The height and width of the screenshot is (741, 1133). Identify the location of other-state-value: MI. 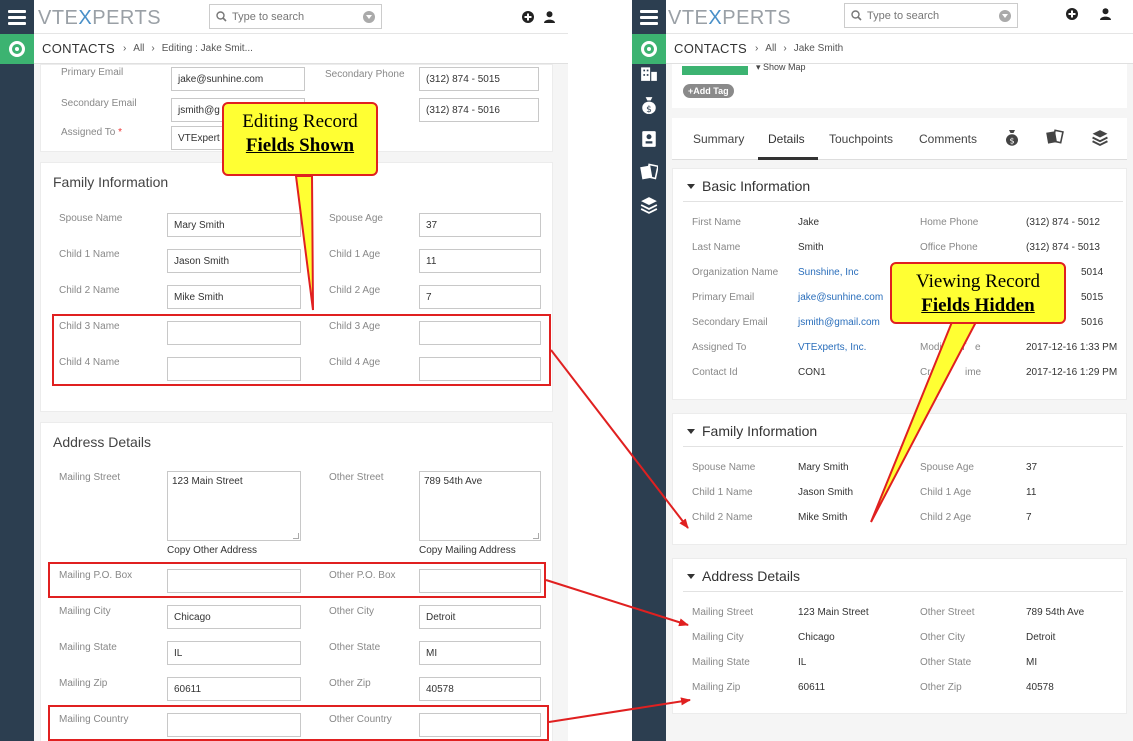
(1032, 662).